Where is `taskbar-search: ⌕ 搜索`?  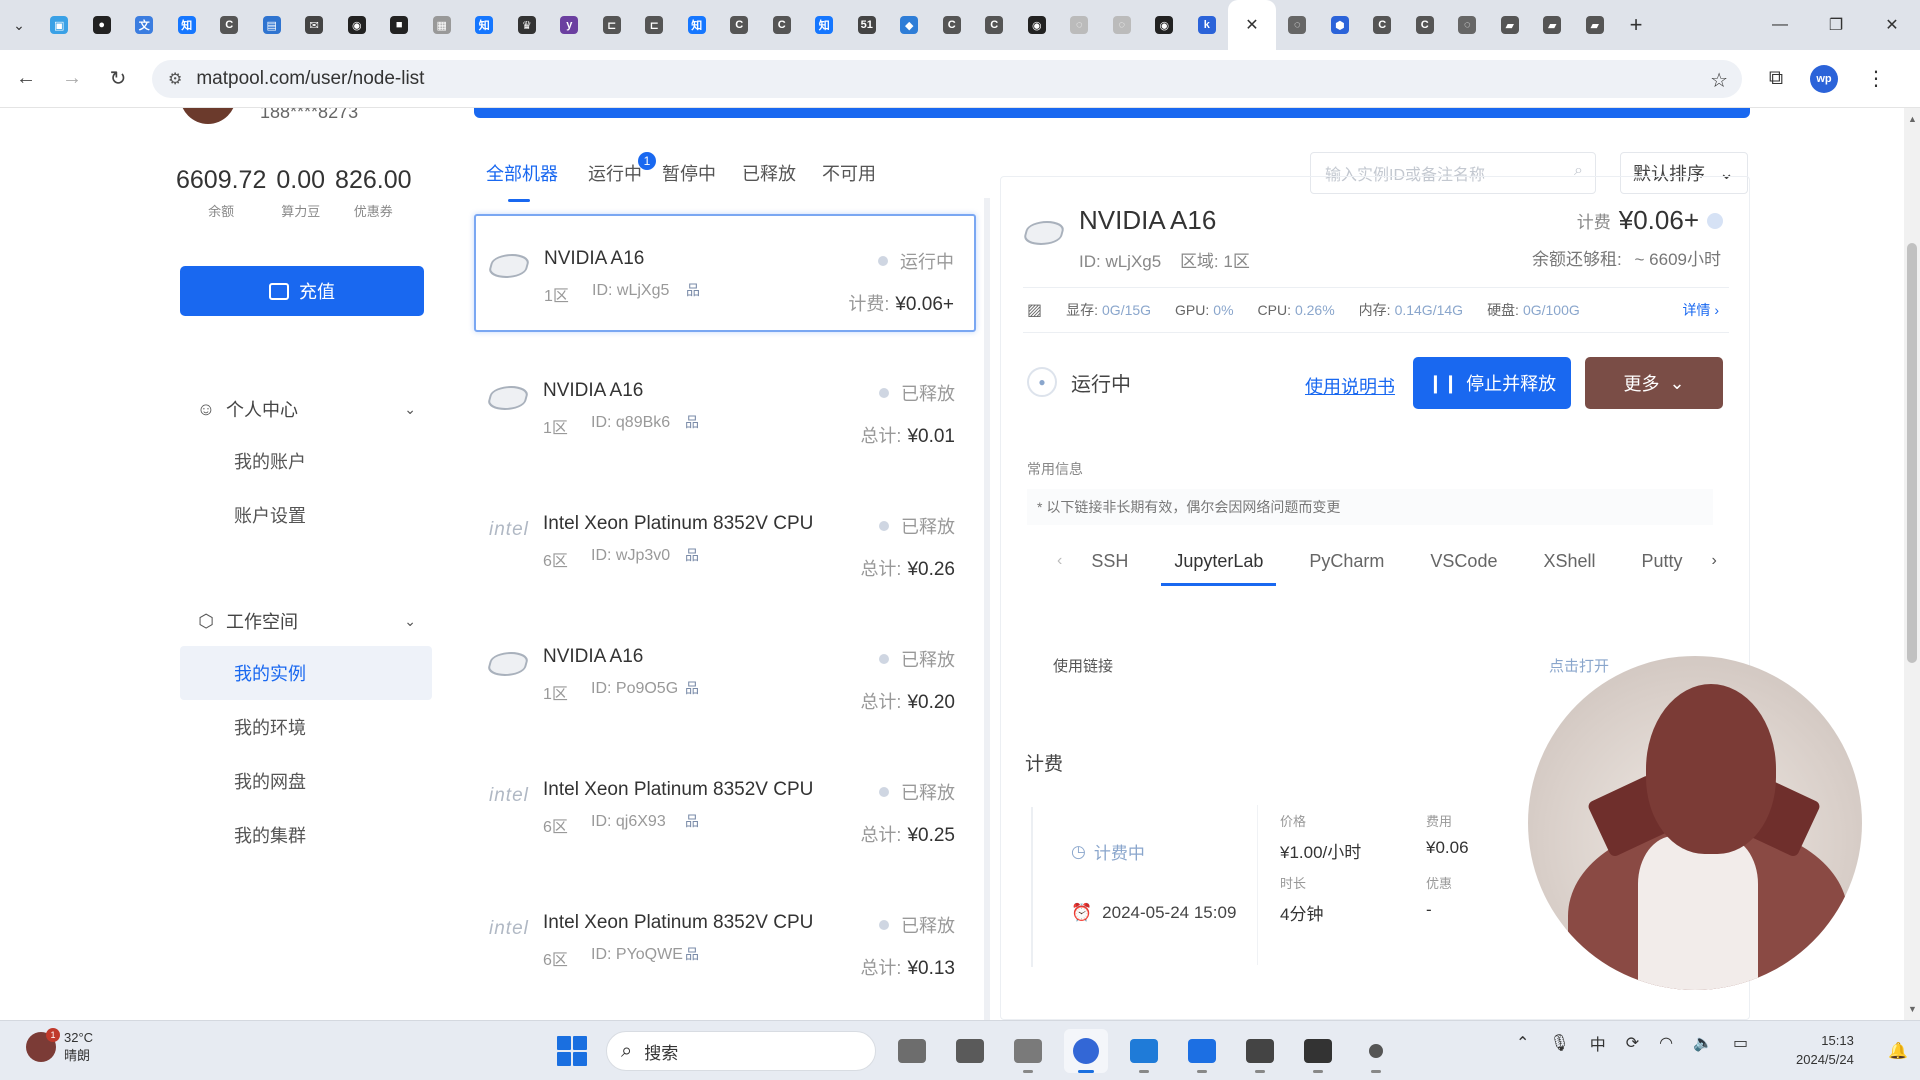 taskbar-search: ⌕ 搜索 is located at coordinates (741, 1051).